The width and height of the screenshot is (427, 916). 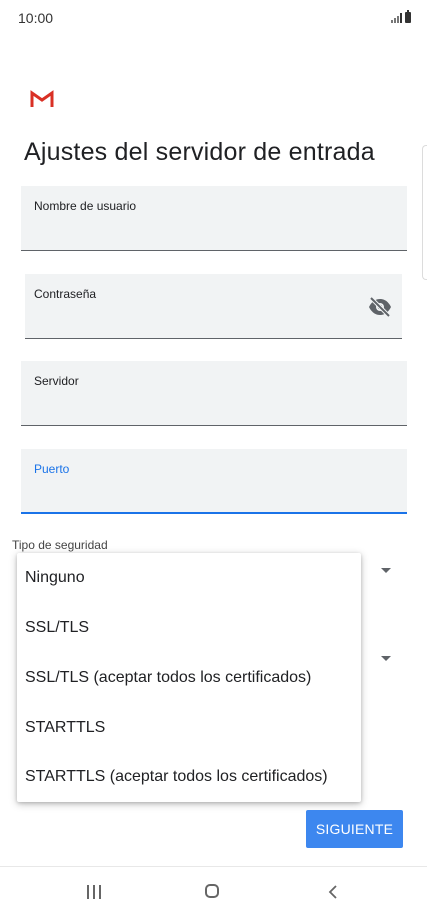 I want to click on page-title: Ajustes del servidor de entrada, so click(x=199, y=152).